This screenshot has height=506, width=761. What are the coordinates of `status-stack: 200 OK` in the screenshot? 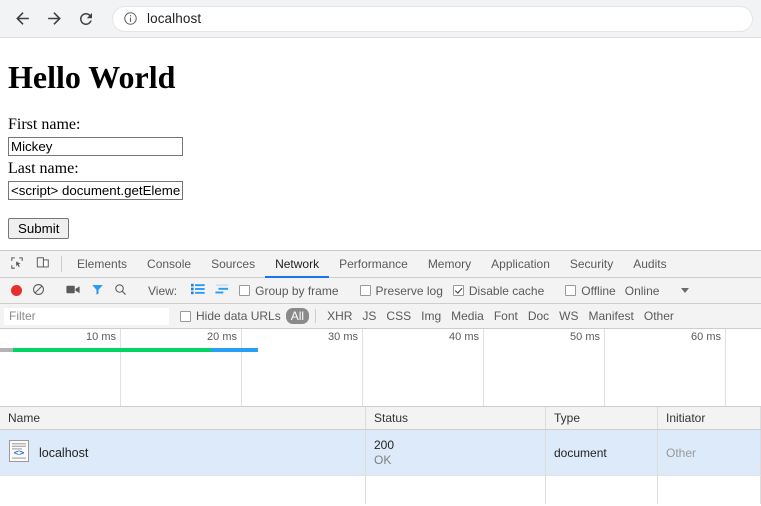 It's located at (384, 453).